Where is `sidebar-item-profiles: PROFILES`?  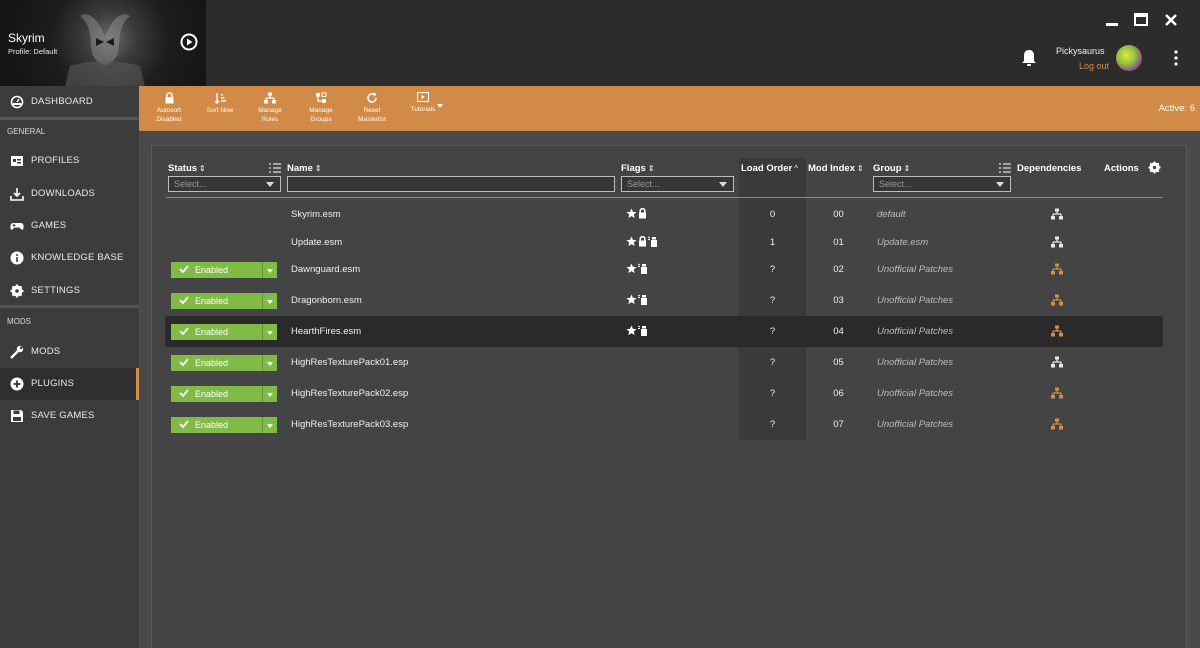 sidebar-item-profiles: PROFILES is located at coordinates (69, 161).